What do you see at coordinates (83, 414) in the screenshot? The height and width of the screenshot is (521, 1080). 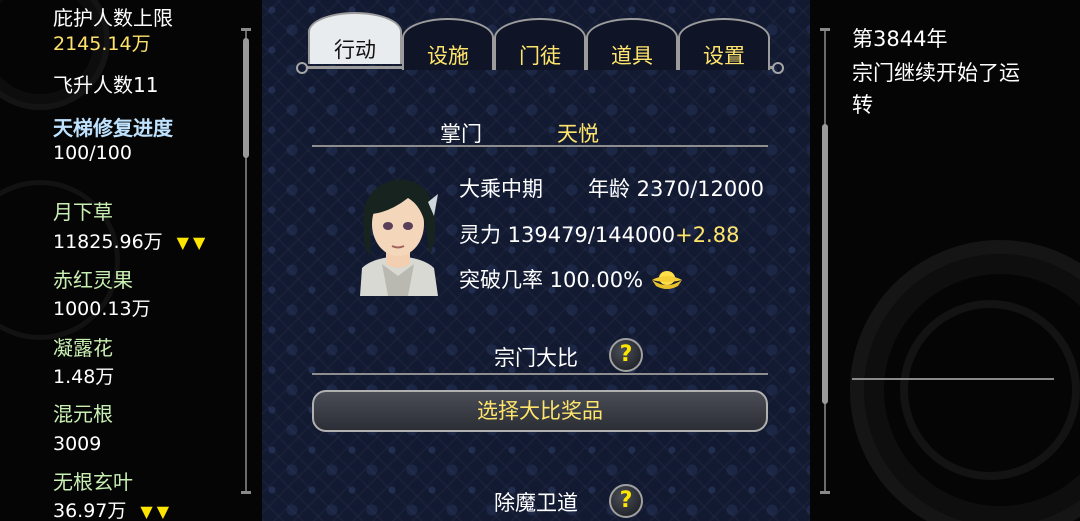 I see `resource-name: 混元根` at bounding box center [83, 414].